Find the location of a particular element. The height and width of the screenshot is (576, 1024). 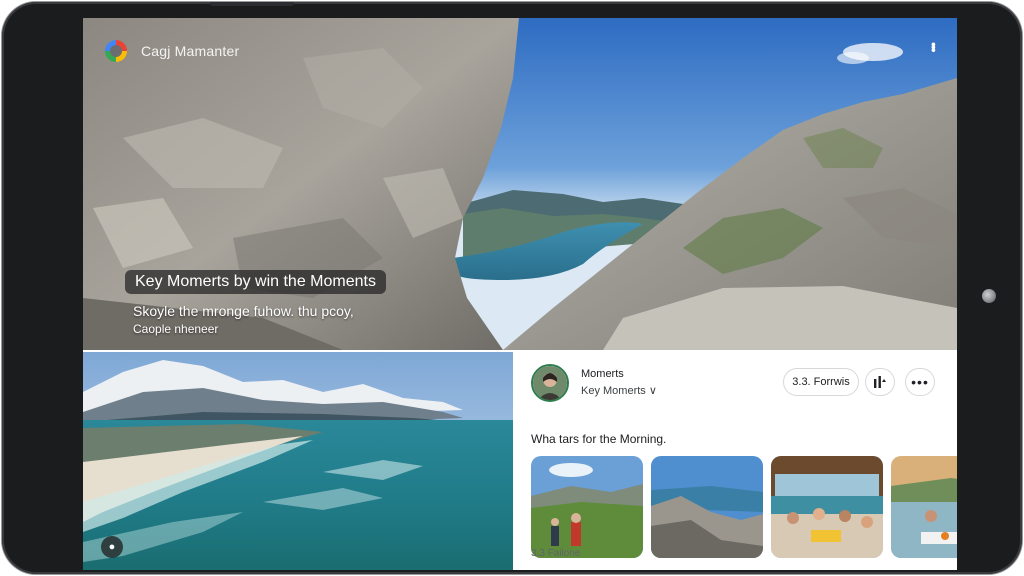

camera-icon is located at coordinates (989, 296).